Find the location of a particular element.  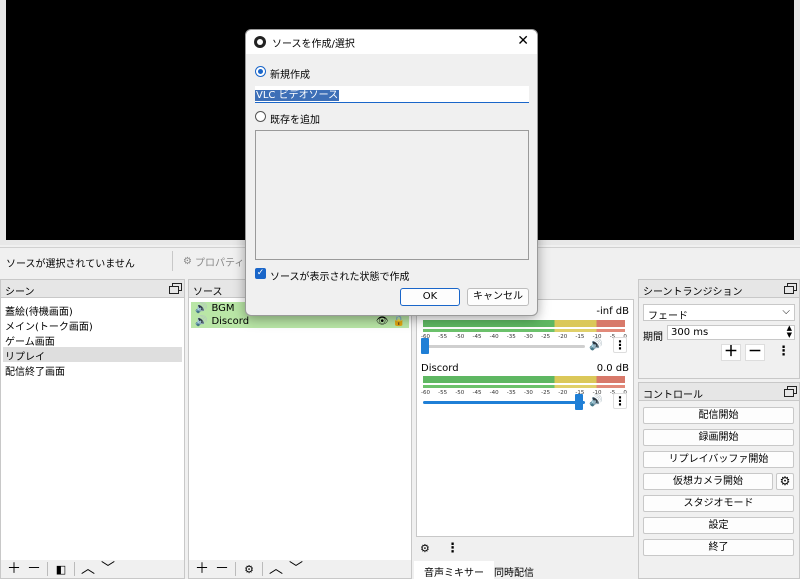

add-scene-button: ＋ is located at coordinates (14, 569).